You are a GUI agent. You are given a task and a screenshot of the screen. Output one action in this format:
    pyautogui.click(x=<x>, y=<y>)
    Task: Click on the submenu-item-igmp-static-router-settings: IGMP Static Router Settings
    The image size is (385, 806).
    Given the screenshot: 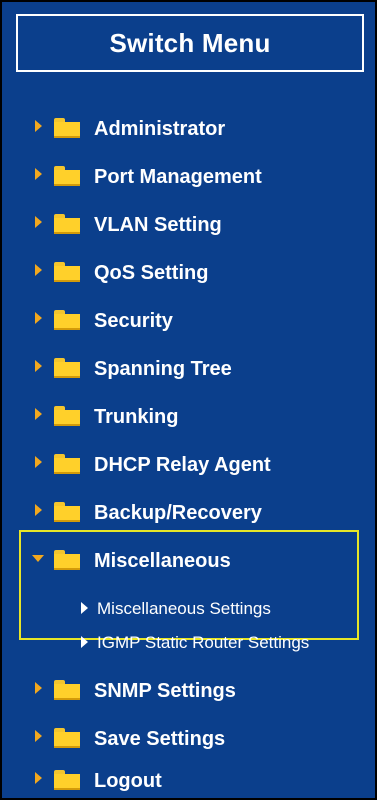 What is the action you would take?
    pyautogui.click(x=190, y=643)
    